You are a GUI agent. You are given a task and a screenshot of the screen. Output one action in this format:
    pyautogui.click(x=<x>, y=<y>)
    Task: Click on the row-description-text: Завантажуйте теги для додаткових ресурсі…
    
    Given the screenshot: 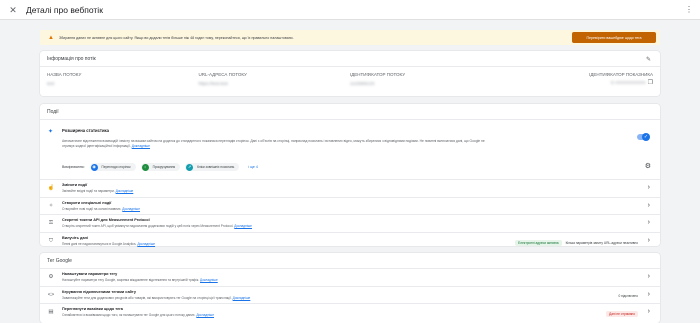 What is the action you would take?
    pyautogui.click(x=147, y=297)
    